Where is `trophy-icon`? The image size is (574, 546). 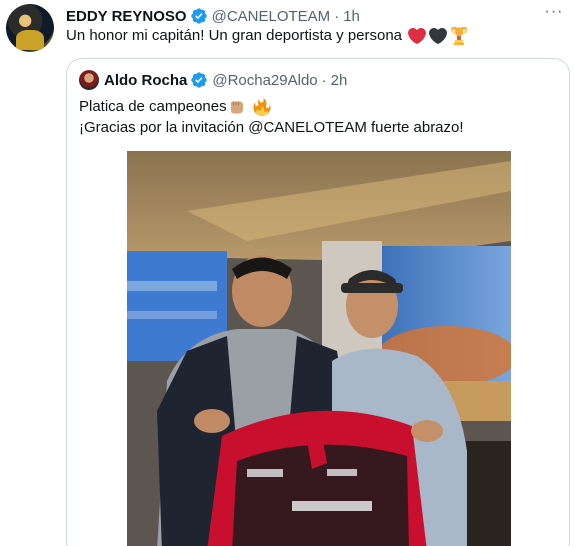
trophy-icon is located at coordinates (459, 36).